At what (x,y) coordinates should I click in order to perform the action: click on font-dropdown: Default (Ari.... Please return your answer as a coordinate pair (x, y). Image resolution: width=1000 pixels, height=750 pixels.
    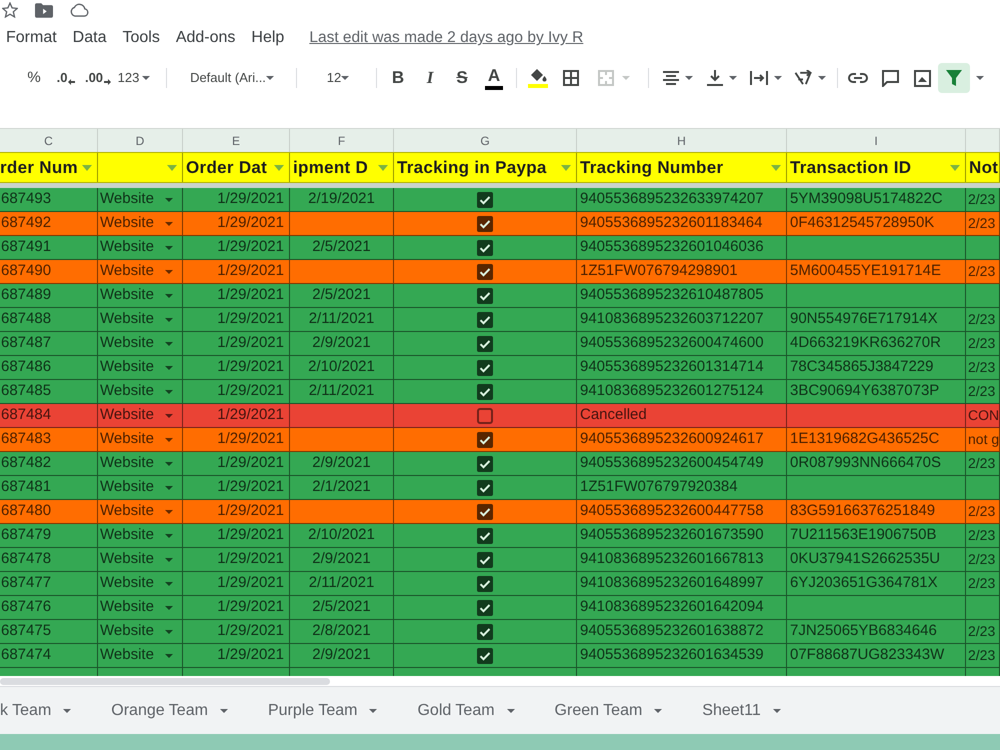
    Looking at the image, I should click on (232, 78).